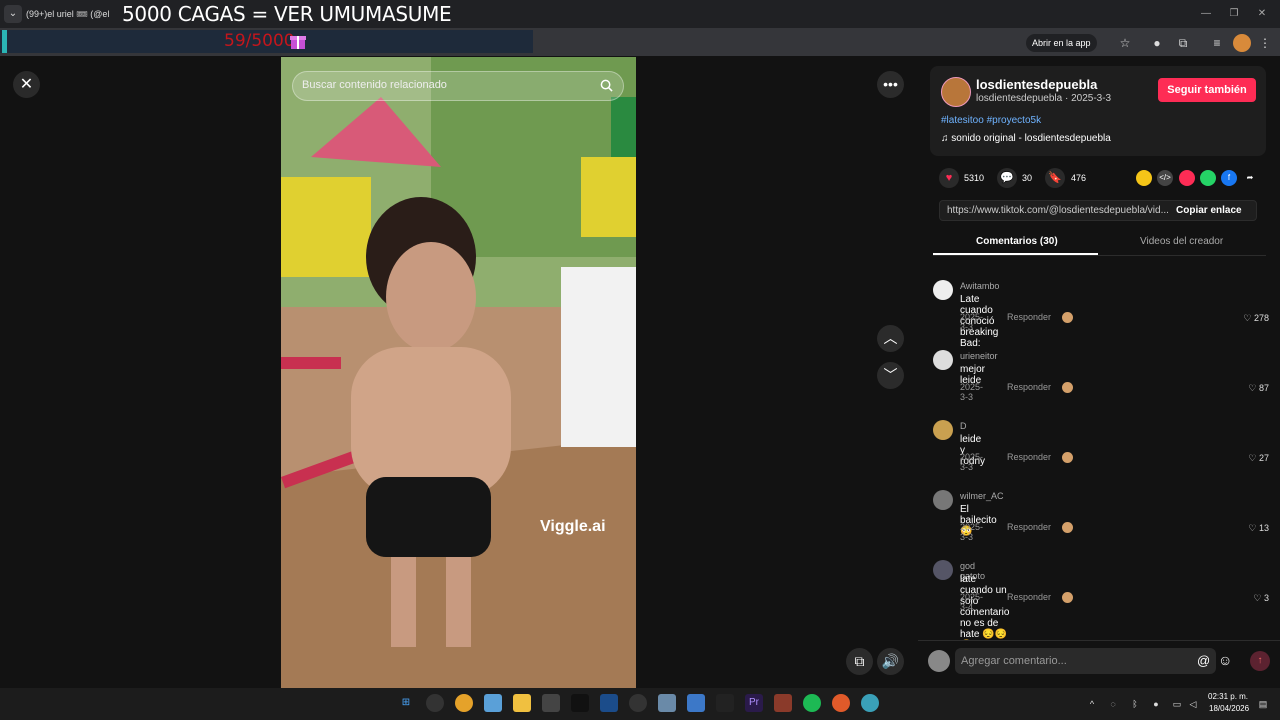 The width and height of the screenshot is (1280, 720). Describe the element at coordinates (1250, 178) in the screenshot. I see `share-arrow-icon: ➦` at that location.